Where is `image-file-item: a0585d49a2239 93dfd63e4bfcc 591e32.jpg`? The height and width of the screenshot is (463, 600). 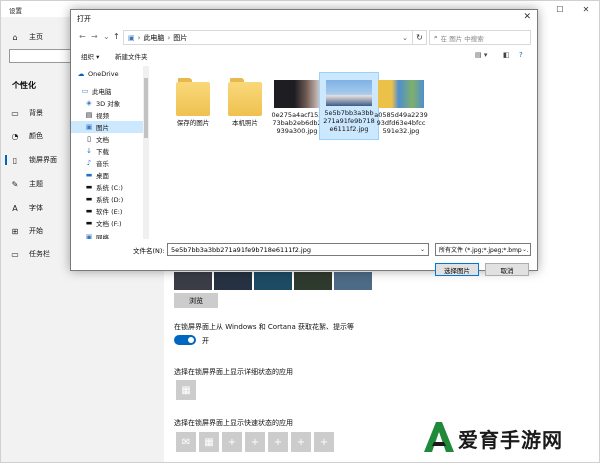 image-file-item: a0585d49a2239 93dfd63e4bfcc 591e32.jpg is located at coordinates (401, 107).